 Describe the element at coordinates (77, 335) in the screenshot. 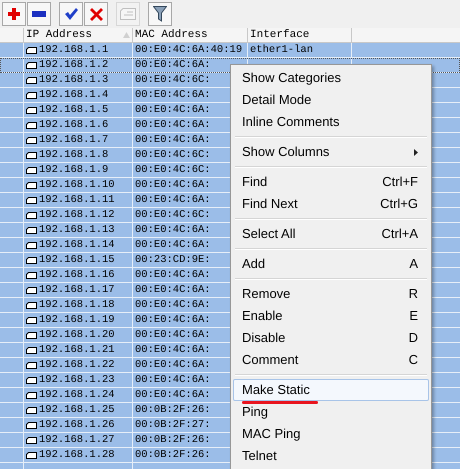

I see `table-cell: 192.168.1.20` at that location.